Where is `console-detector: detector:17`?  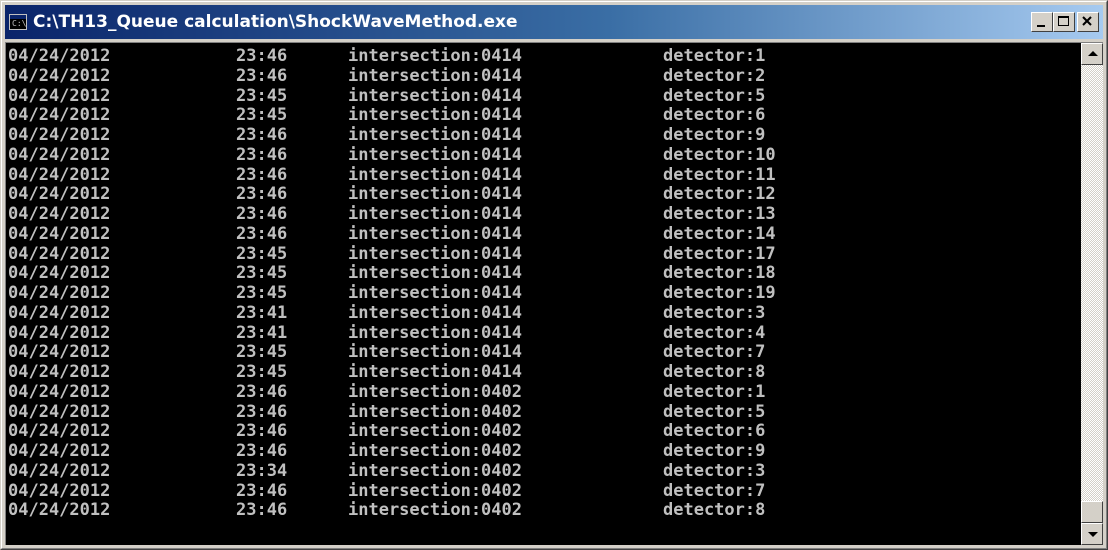
console-detector: detector:17 is located at coordinates (719, 253).